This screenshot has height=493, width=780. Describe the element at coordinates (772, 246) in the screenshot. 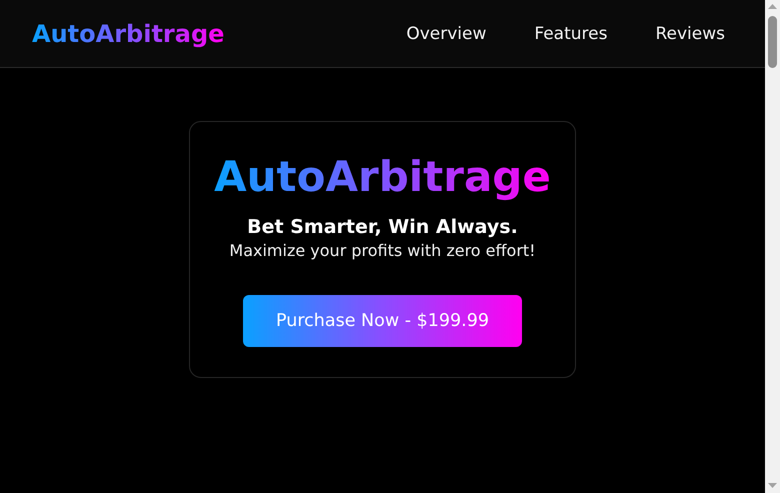

I see `scrollbar` at that location.